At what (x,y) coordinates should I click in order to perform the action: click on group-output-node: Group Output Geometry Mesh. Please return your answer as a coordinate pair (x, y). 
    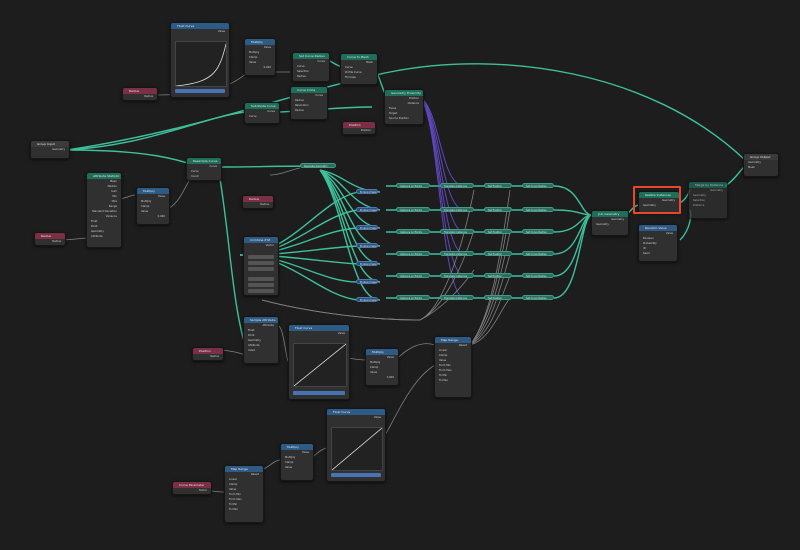
    Looking at the image, I should click on (761, 165).